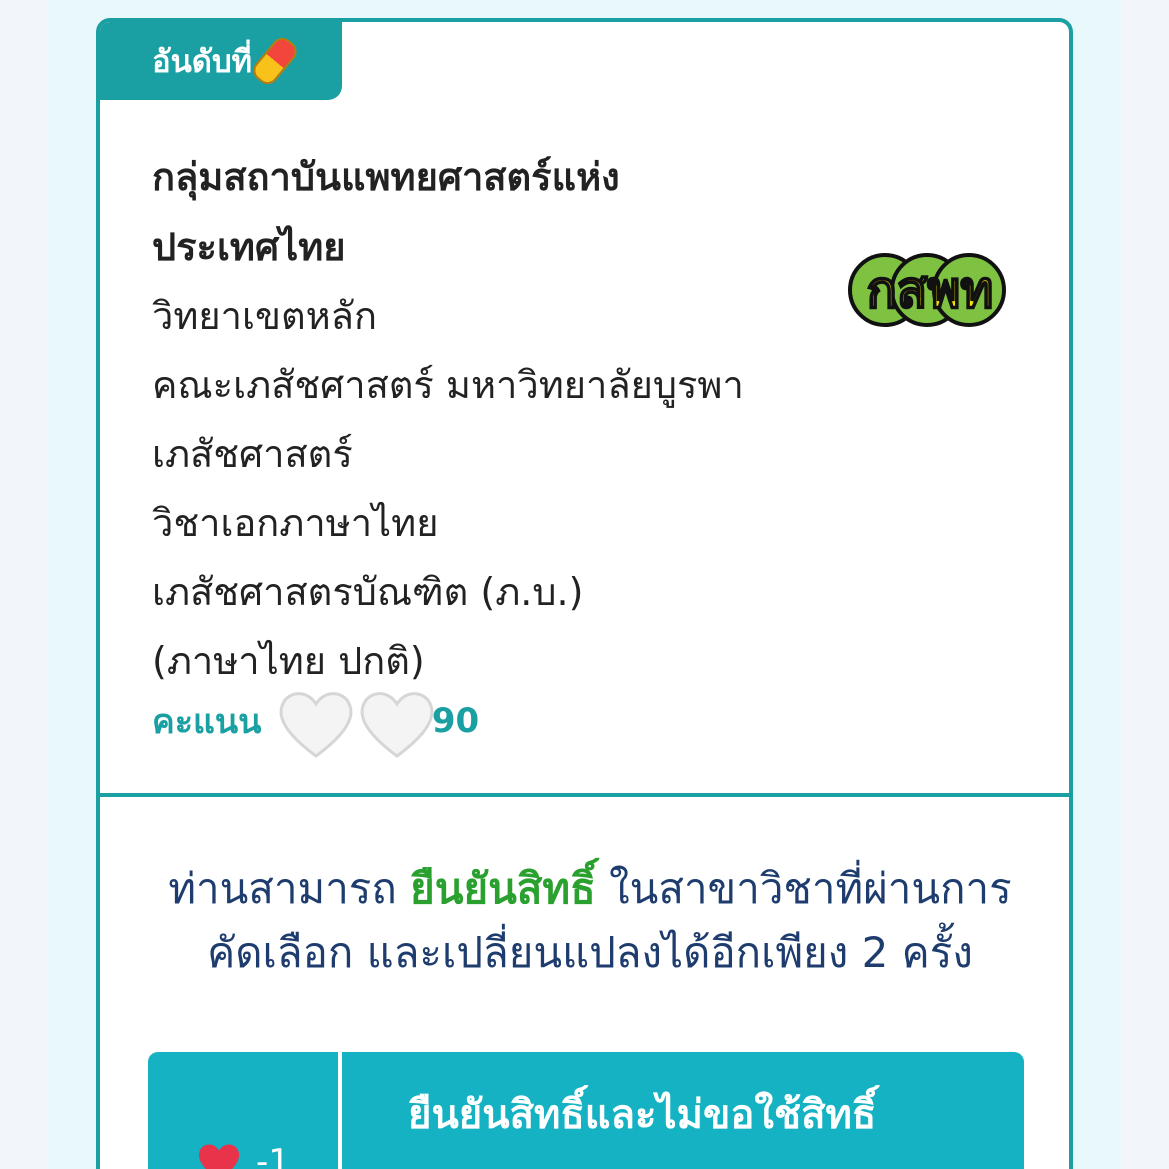  What do you see at coordinates (930, 290) in the screenshot?
I see `logo-text: กสพท` at bounding box center [930, 290].